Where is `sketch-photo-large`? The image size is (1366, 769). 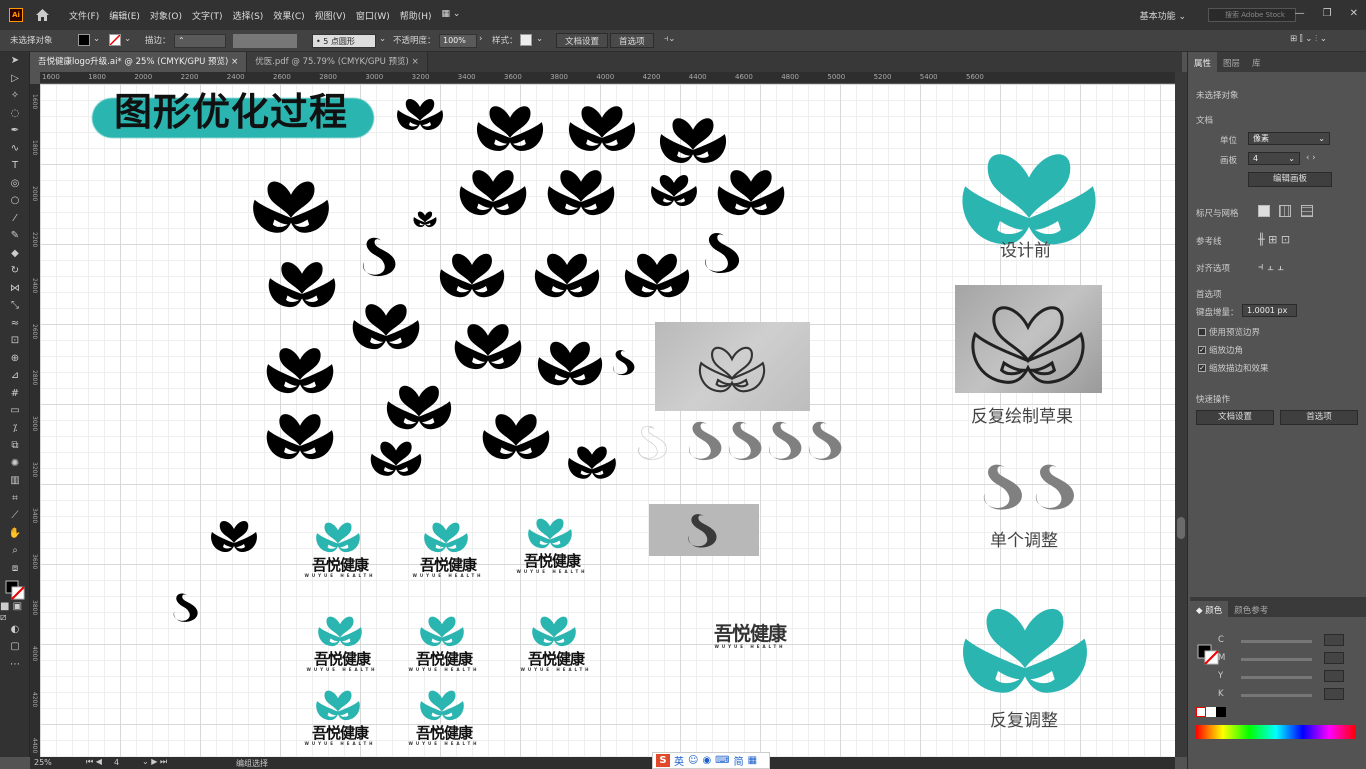 sketch-photo-large is located at coordinates (1028, 339).